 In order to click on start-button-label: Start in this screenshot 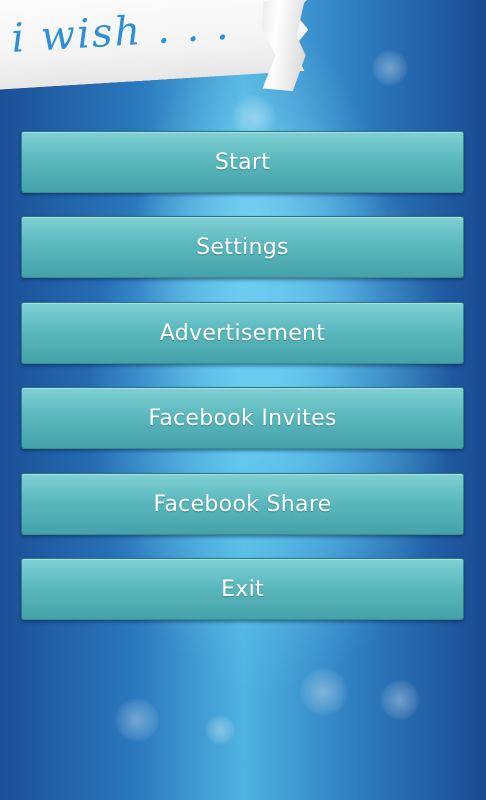, I will do `click(242, 162)`.